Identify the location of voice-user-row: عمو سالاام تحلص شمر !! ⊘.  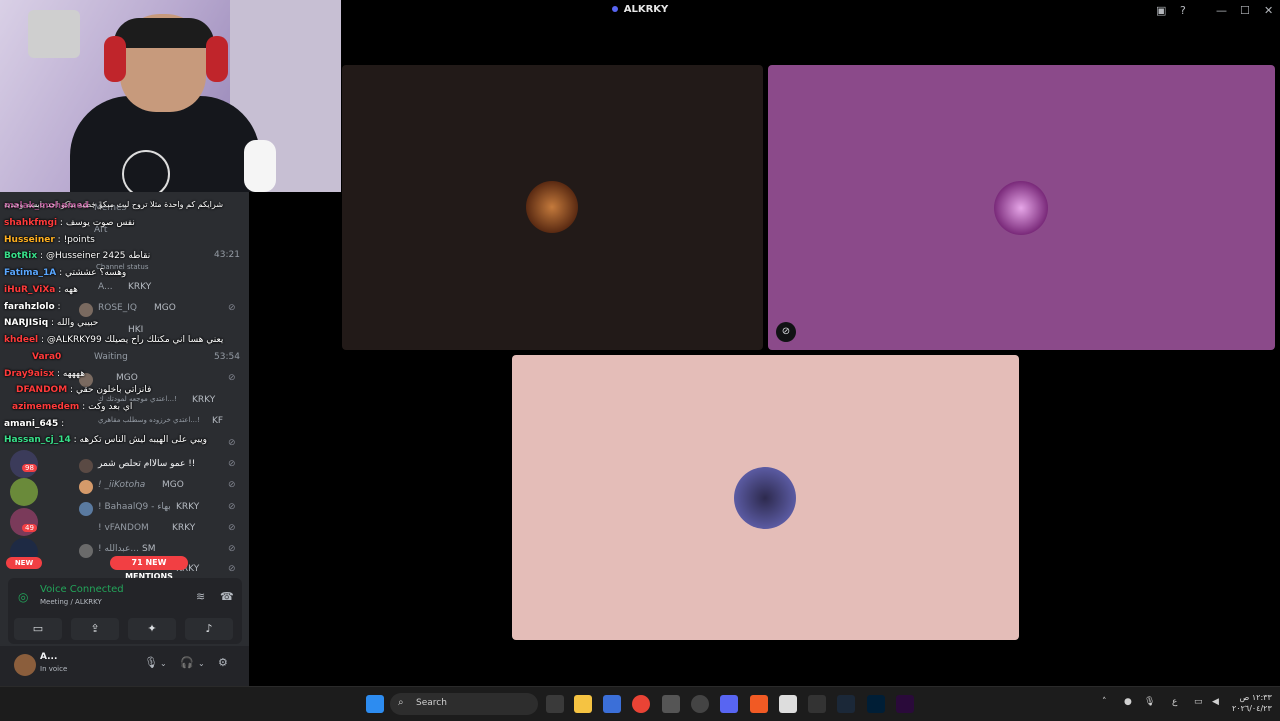
(124, 466).